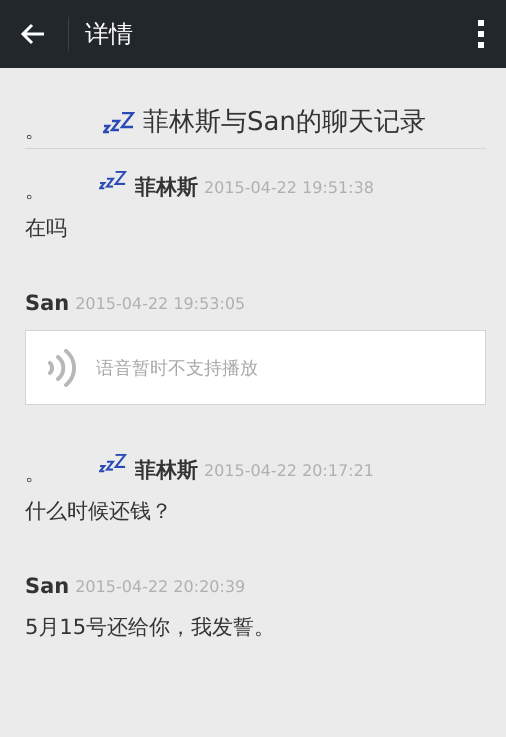 Image resolution: width=506 pixels, height=737 pixels. What do you see at coordinates (33, 34) in the screenshot?
I see `back-arrow-icon` at bounding box center [33, 34].